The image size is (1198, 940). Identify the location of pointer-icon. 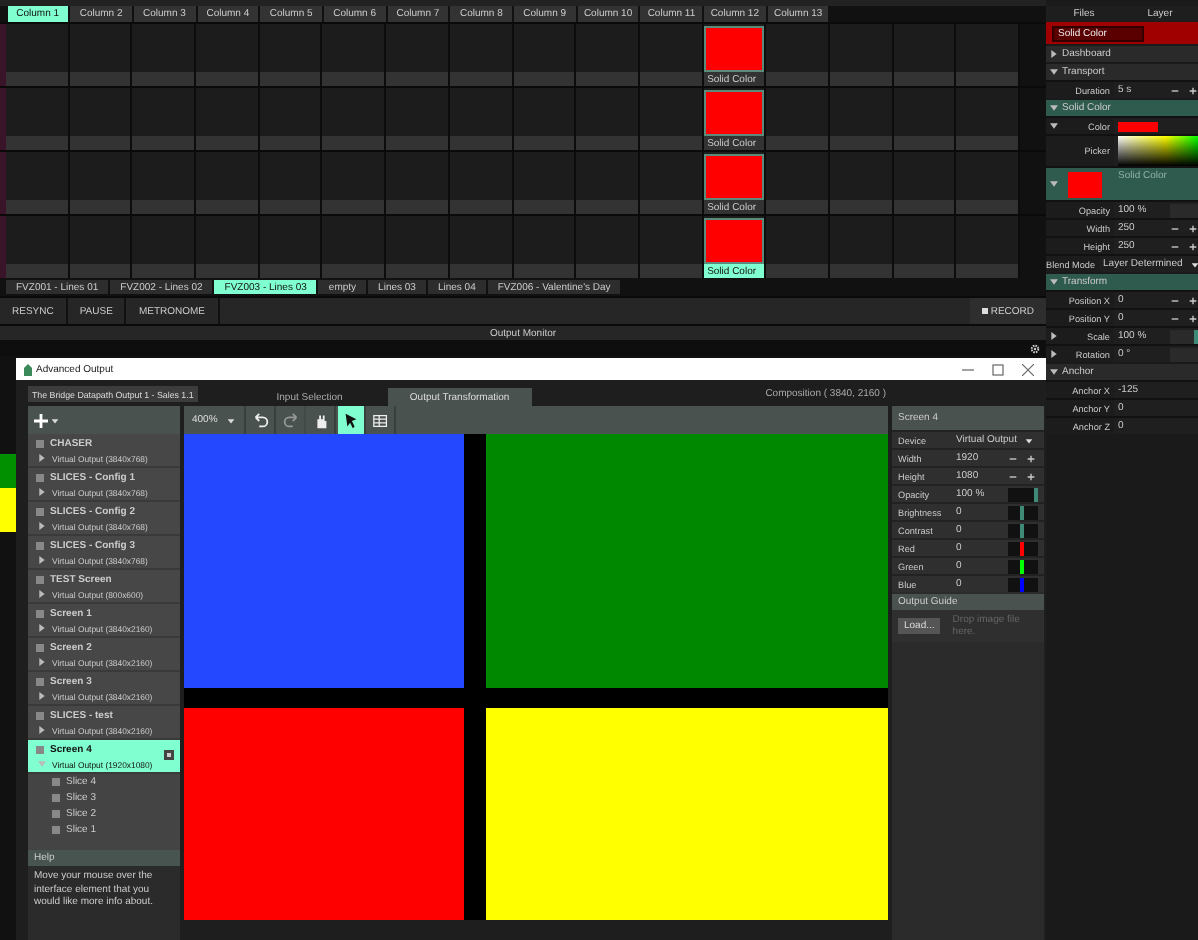
(351, 420).